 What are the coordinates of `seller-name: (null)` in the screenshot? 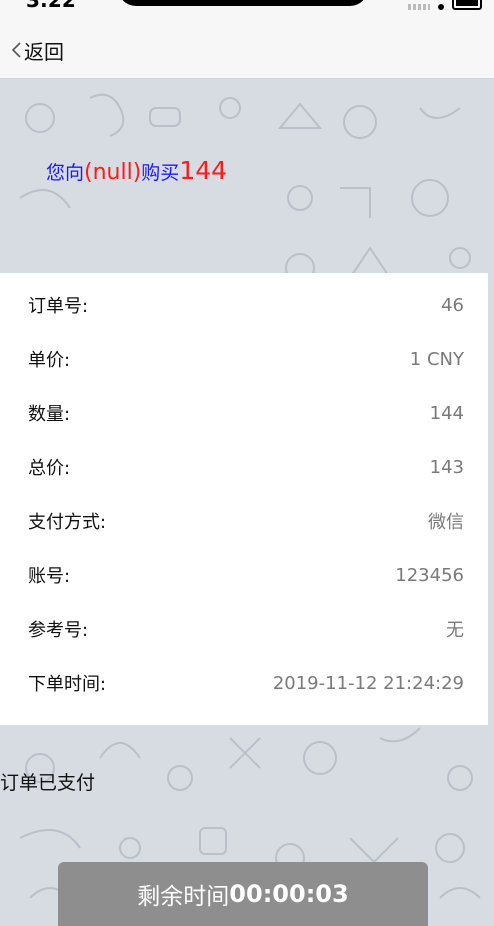 It's located at (113, 172).